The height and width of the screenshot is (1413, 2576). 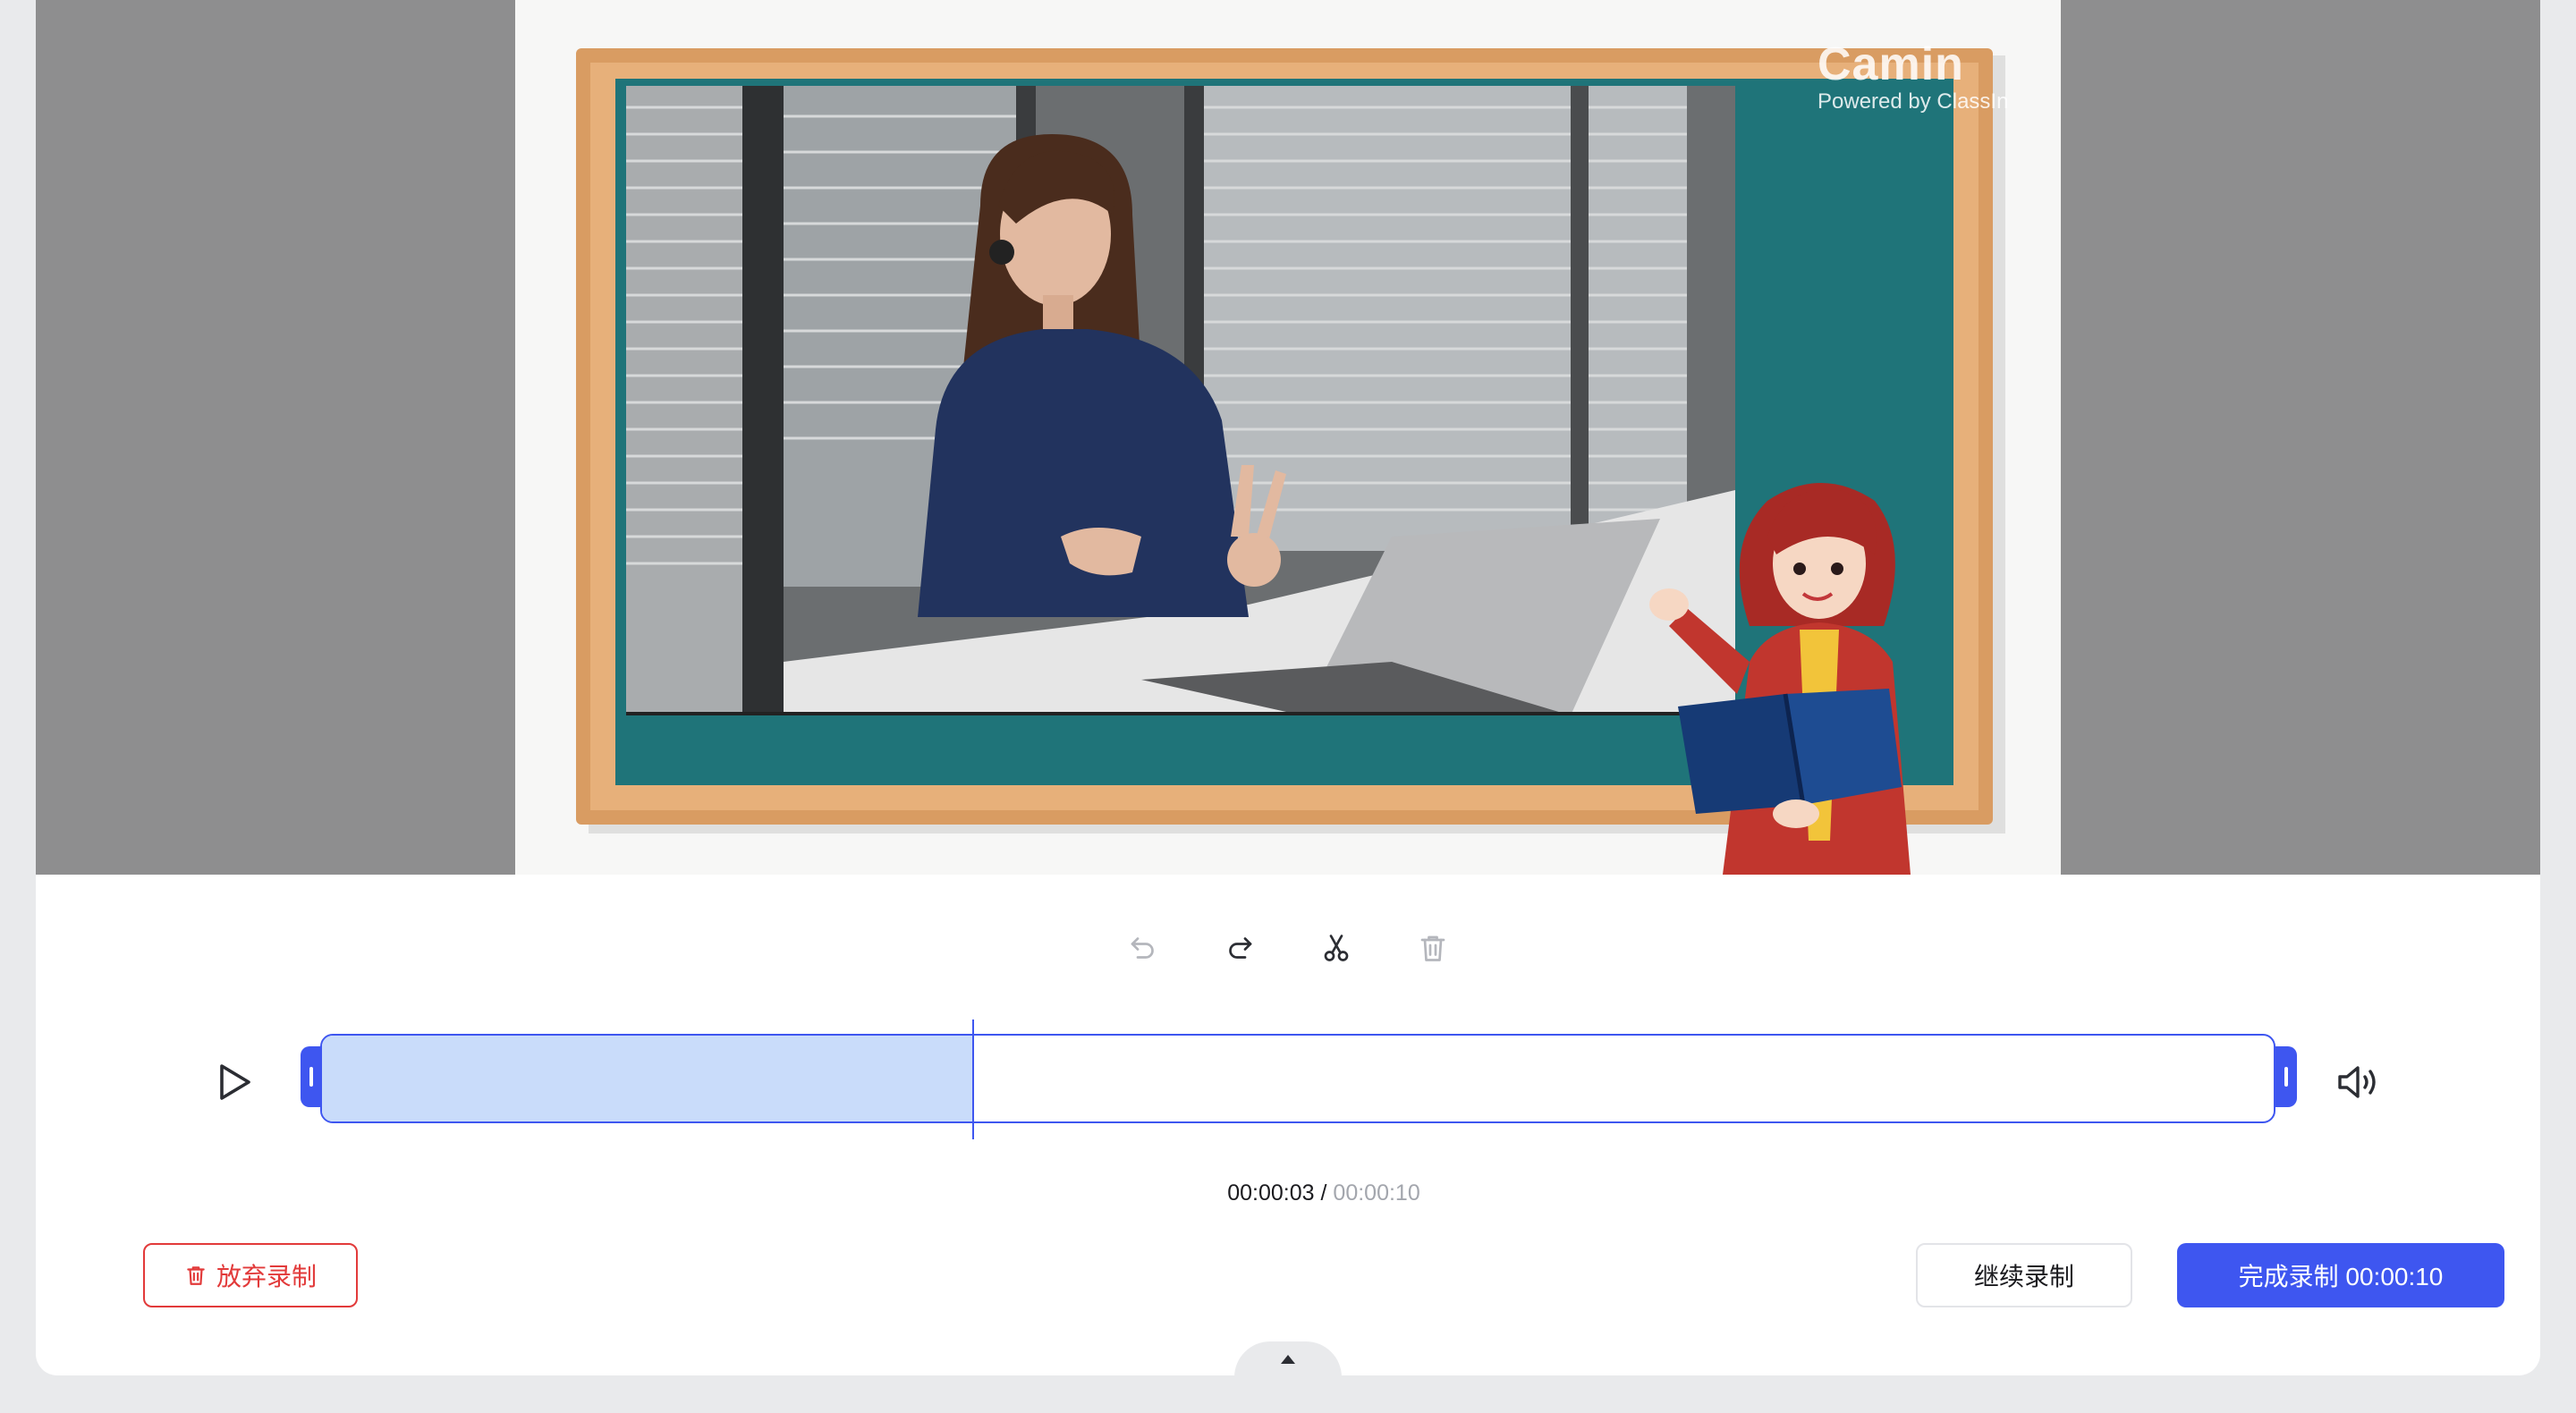 I want to click on timeline-track, so click(x=1297, y=1078).